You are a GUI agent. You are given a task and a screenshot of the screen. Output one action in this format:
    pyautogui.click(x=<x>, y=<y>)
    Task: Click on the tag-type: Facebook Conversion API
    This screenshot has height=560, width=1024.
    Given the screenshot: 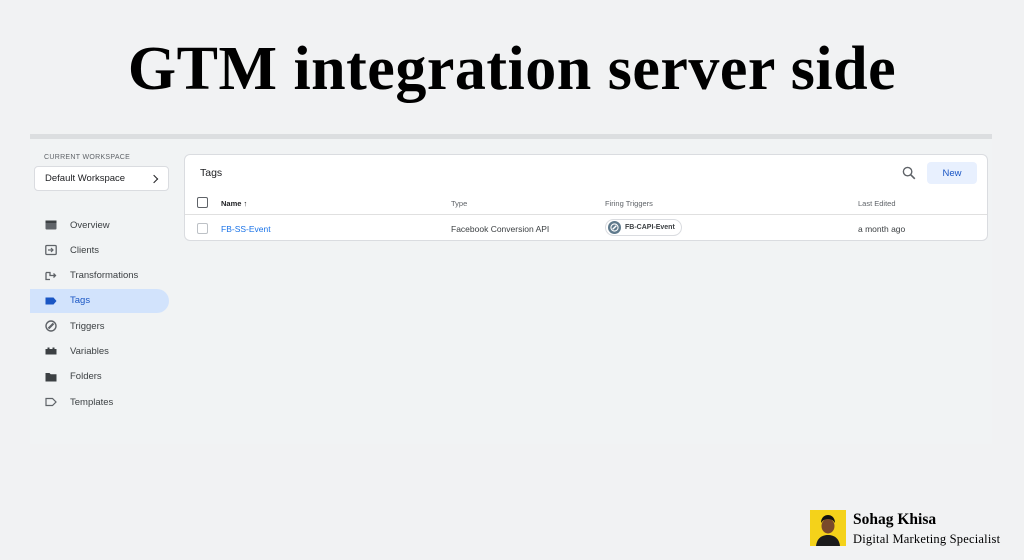 What is the action you would take?
    pyautogui.click(x=500, y=229)
    